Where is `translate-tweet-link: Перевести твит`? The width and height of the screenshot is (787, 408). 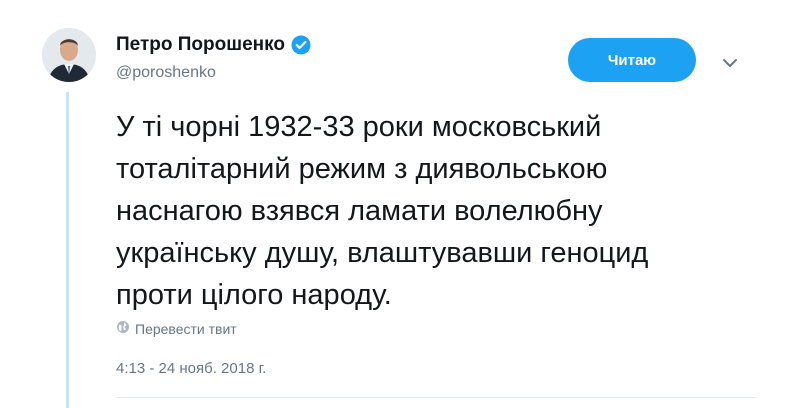
translate-tweet-link: Перевести твит is located at coordinates (176, 328).